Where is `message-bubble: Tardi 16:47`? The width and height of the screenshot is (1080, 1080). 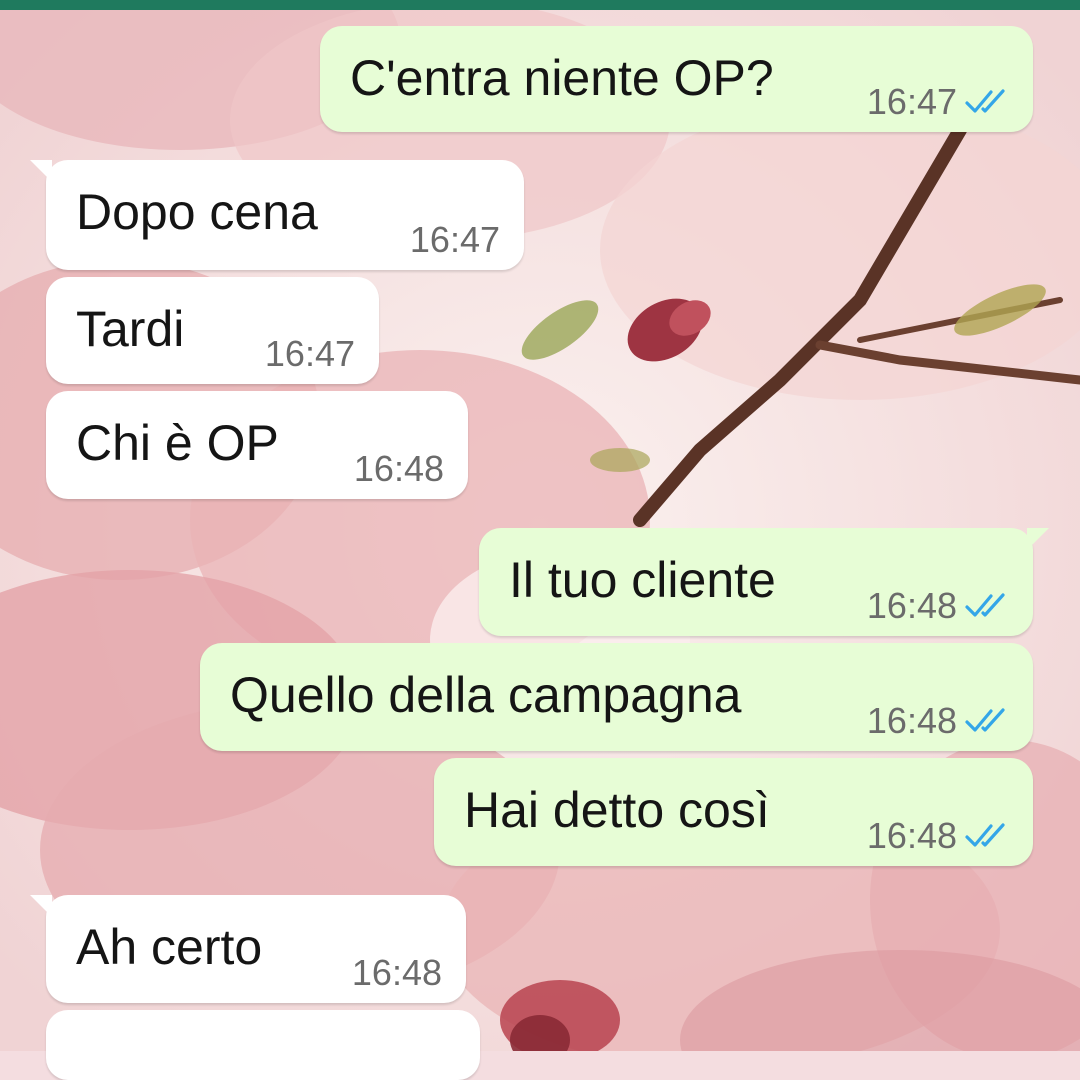 message-bubble: Tardi 16:47 is located at coordinates (212, 330).